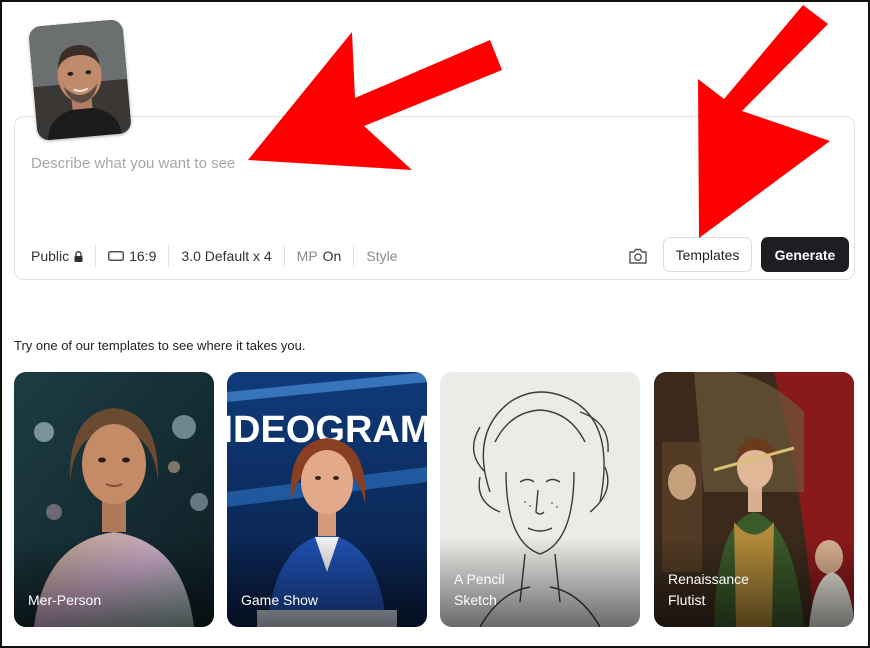 This screenshot has width=870, height=648. Describe the element at coordinates (280, 600) in the screenshot. I see `template-label: Game Show` at that location.